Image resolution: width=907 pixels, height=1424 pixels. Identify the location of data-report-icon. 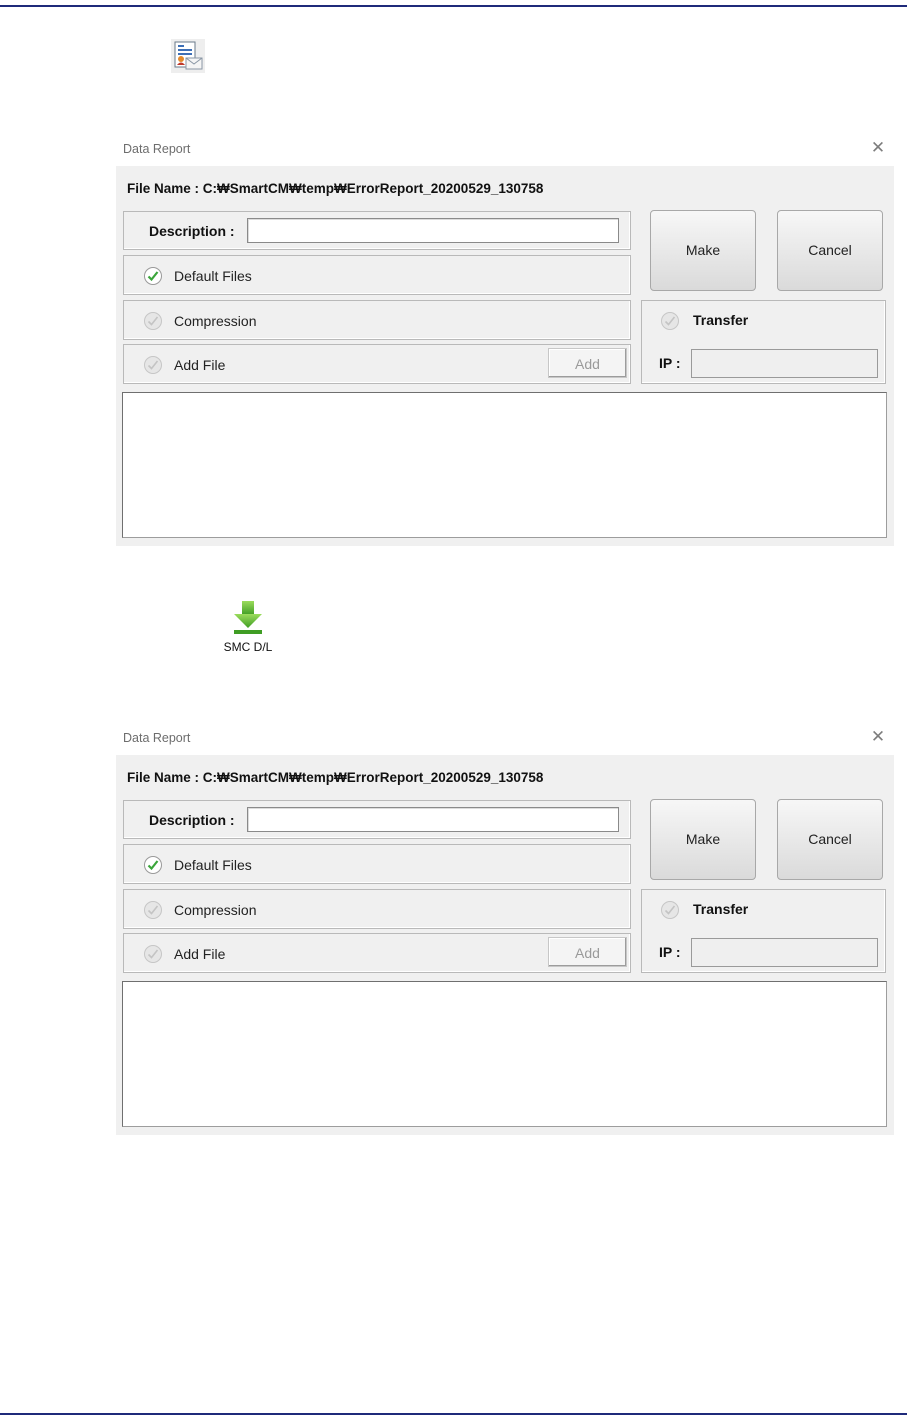
(188, 56).